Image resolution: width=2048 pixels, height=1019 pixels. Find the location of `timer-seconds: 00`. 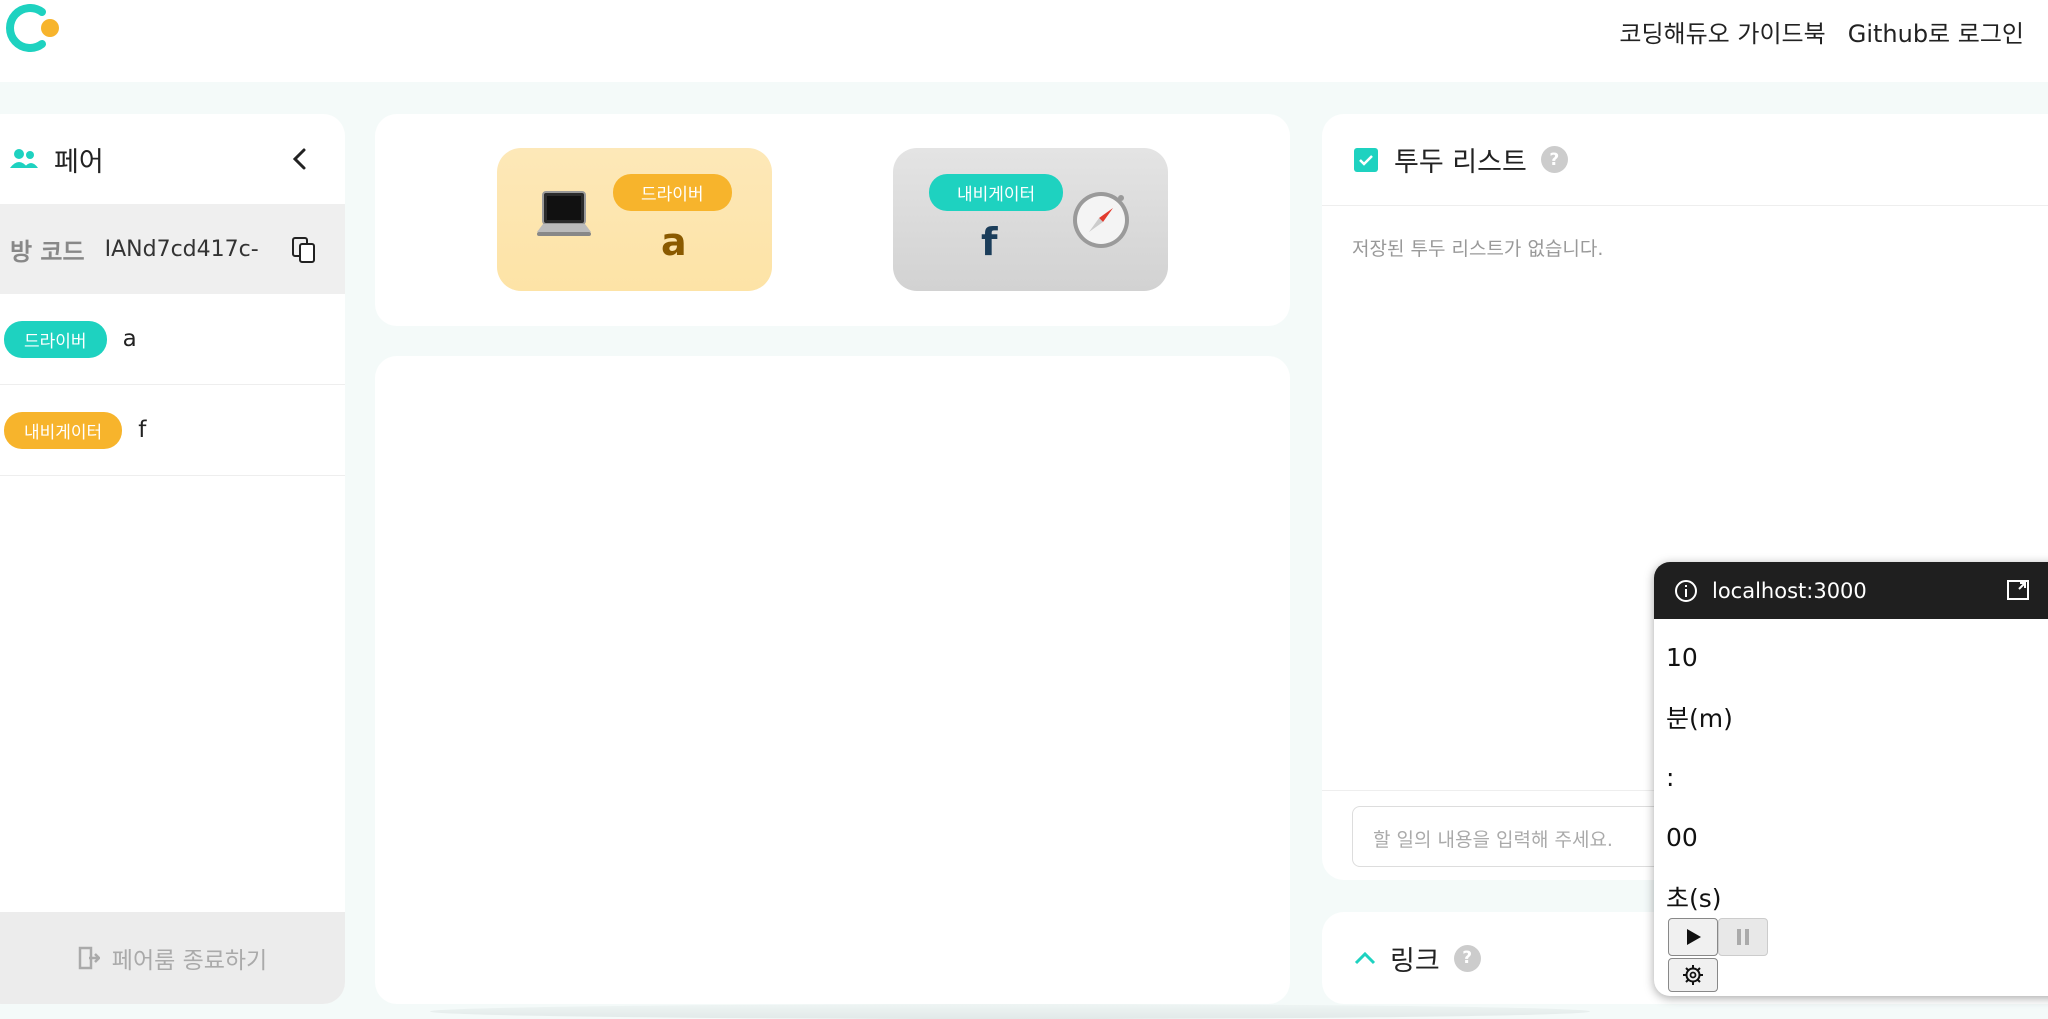

timer-seconds: 00 is located at coordinates (1682, 837).